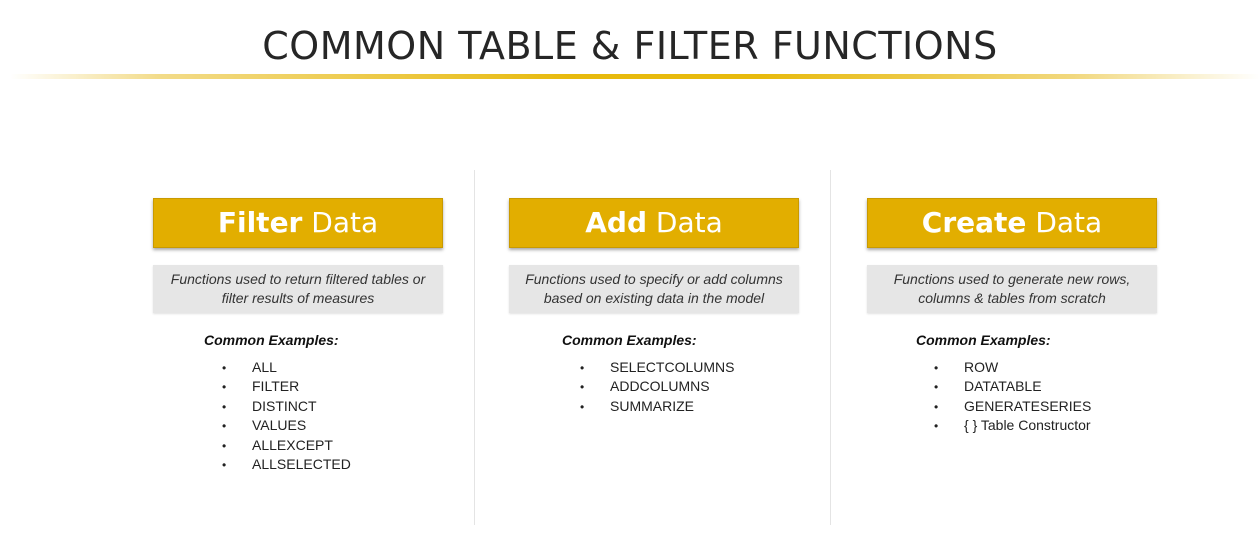 The width and height of the screenshot is (1260, 553). What do you see at coordinates (981, 367) in the screenshot?
I see `example-text: ROW` at bounding box center [981, 367].